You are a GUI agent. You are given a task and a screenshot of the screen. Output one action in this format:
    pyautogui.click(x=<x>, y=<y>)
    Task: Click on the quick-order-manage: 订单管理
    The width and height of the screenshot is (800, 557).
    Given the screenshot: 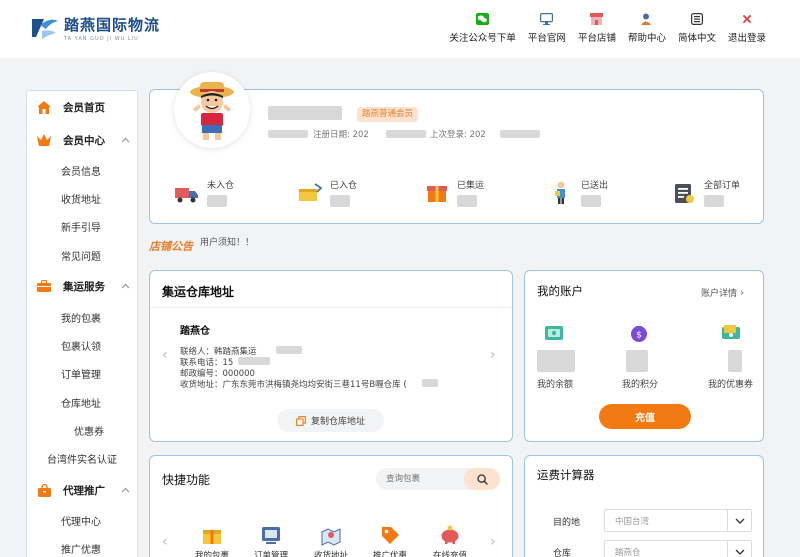 What is the action you would take?
    pyautogui.click(x=271, y=540)
    